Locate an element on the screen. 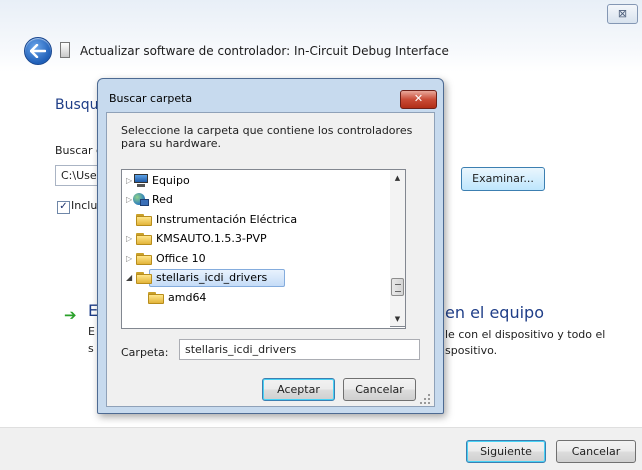 This screenshot has width=642, height=470. option-title: en el equipo is located at coordinates (494, 312).